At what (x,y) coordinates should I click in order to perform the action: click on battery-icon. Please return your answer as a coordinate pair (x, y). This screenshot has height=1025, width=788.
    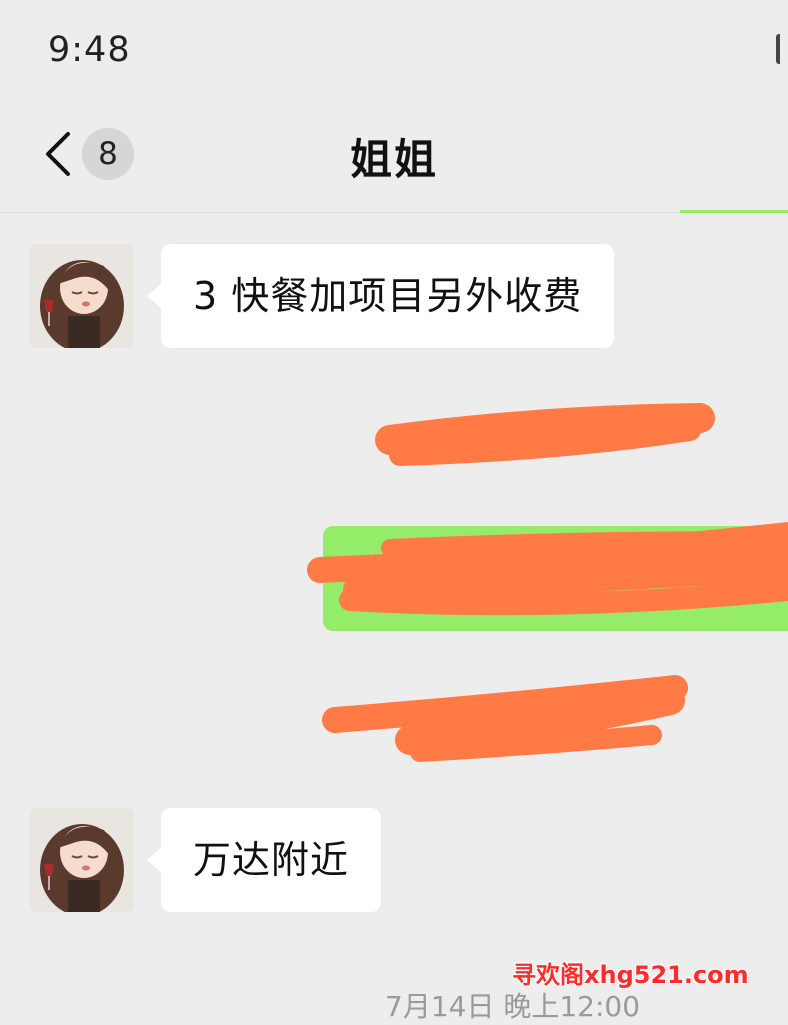
    Looking at the image, I should click on (782, 49).